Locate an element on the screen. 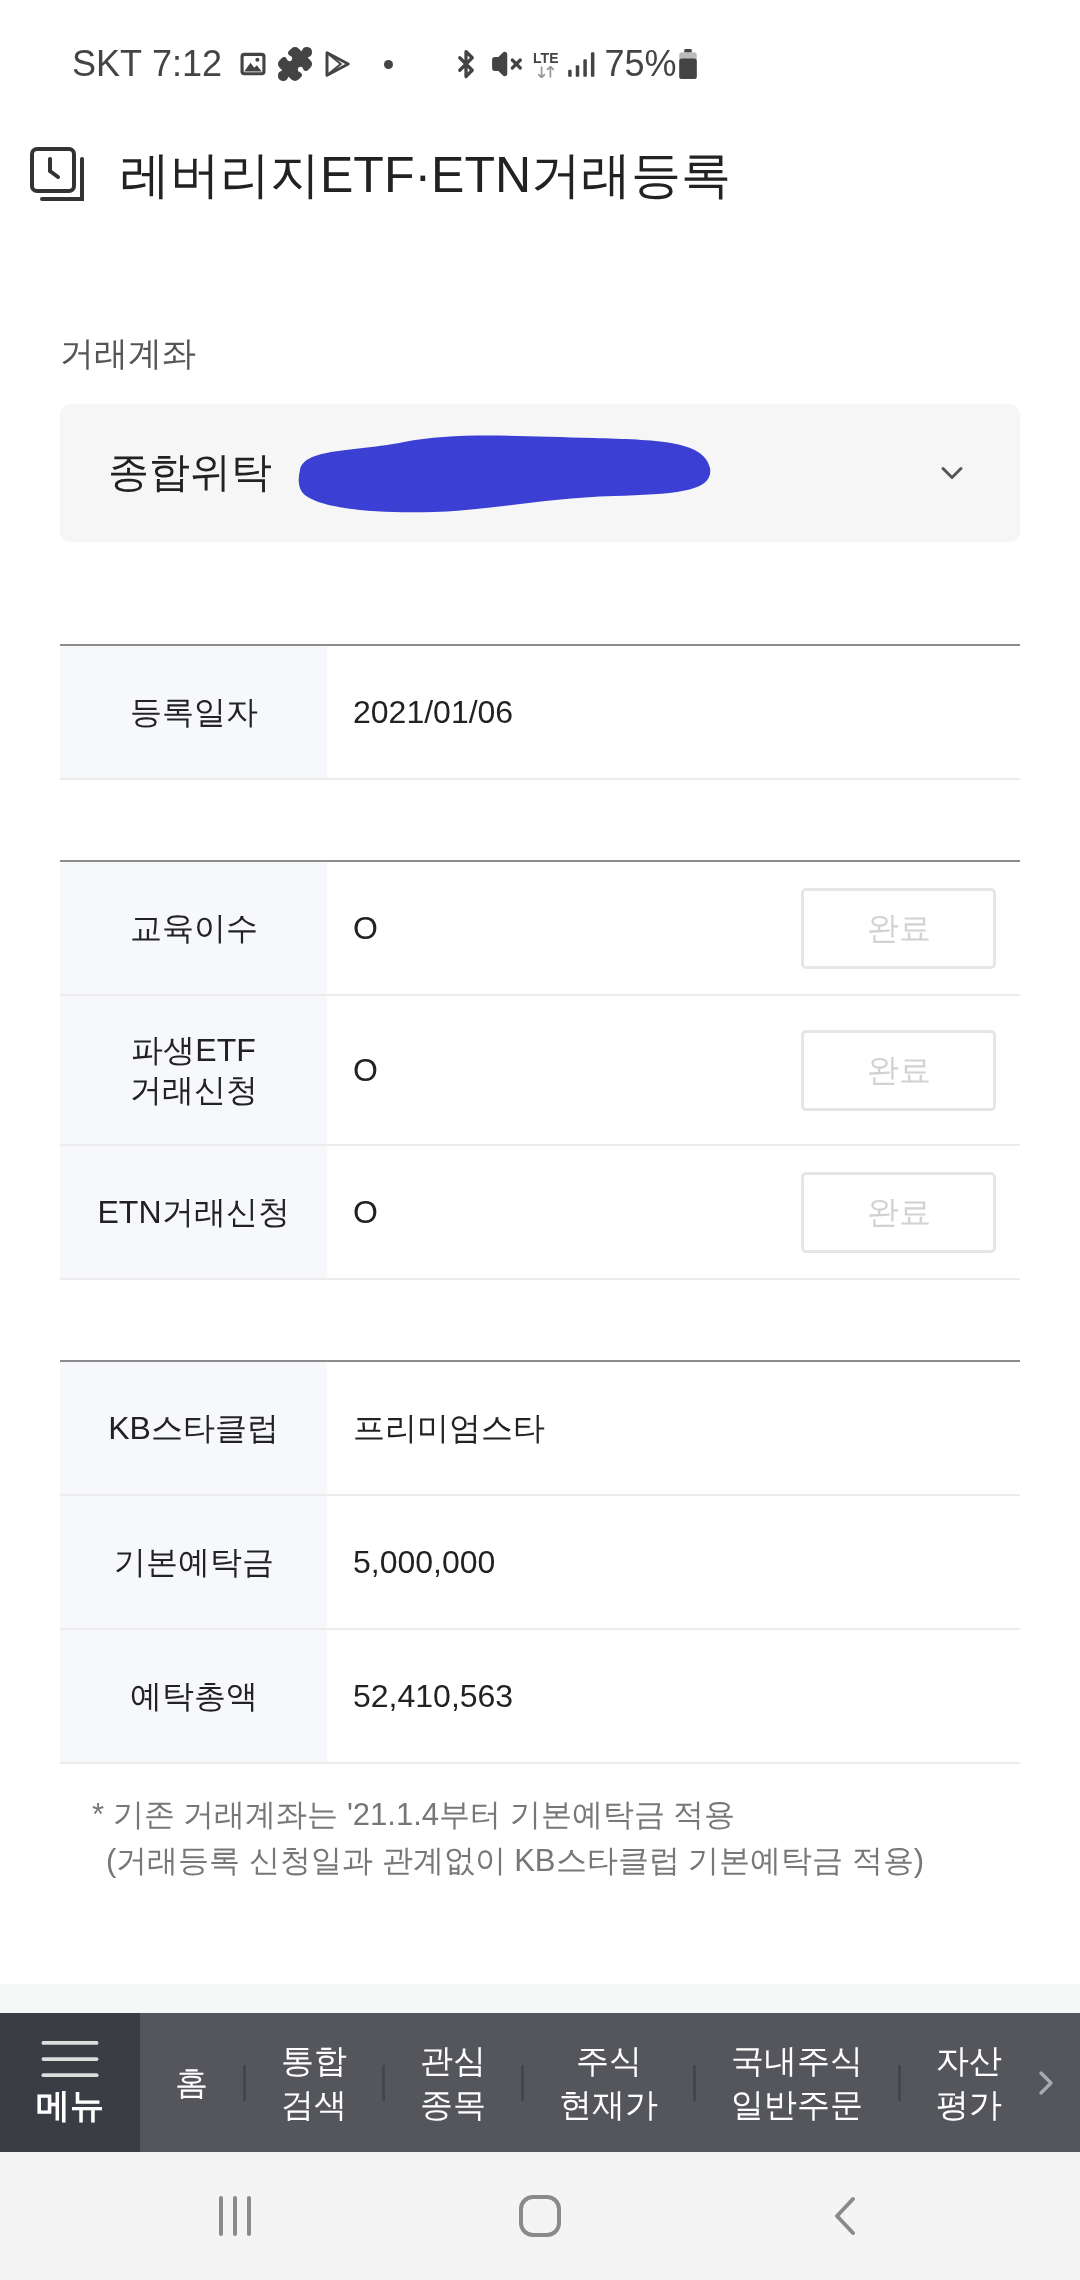 The image size is (1080, 2280). nav-link: 관심 종목 is located at coordinates (453, 2082).